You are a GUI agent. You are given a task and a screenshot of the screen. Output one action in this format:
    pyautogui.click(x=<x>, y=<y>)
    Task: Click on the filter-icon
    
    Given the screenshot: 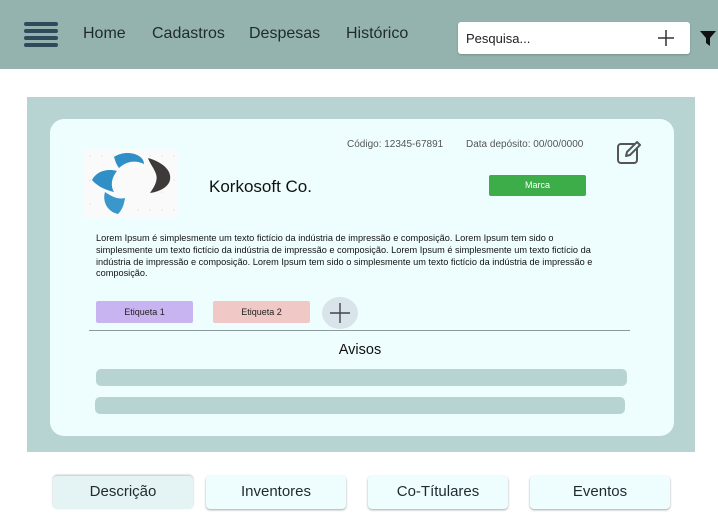 What is the action you would take?
    pyautogui.click(x=708, y=38)
    